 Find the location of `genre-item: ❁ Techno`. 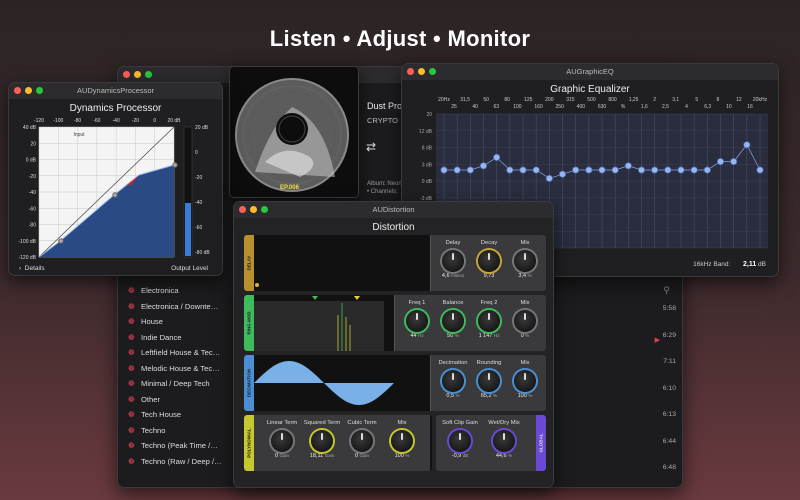

genre-item: ❁ Techno is located at coordinates (178, 431).